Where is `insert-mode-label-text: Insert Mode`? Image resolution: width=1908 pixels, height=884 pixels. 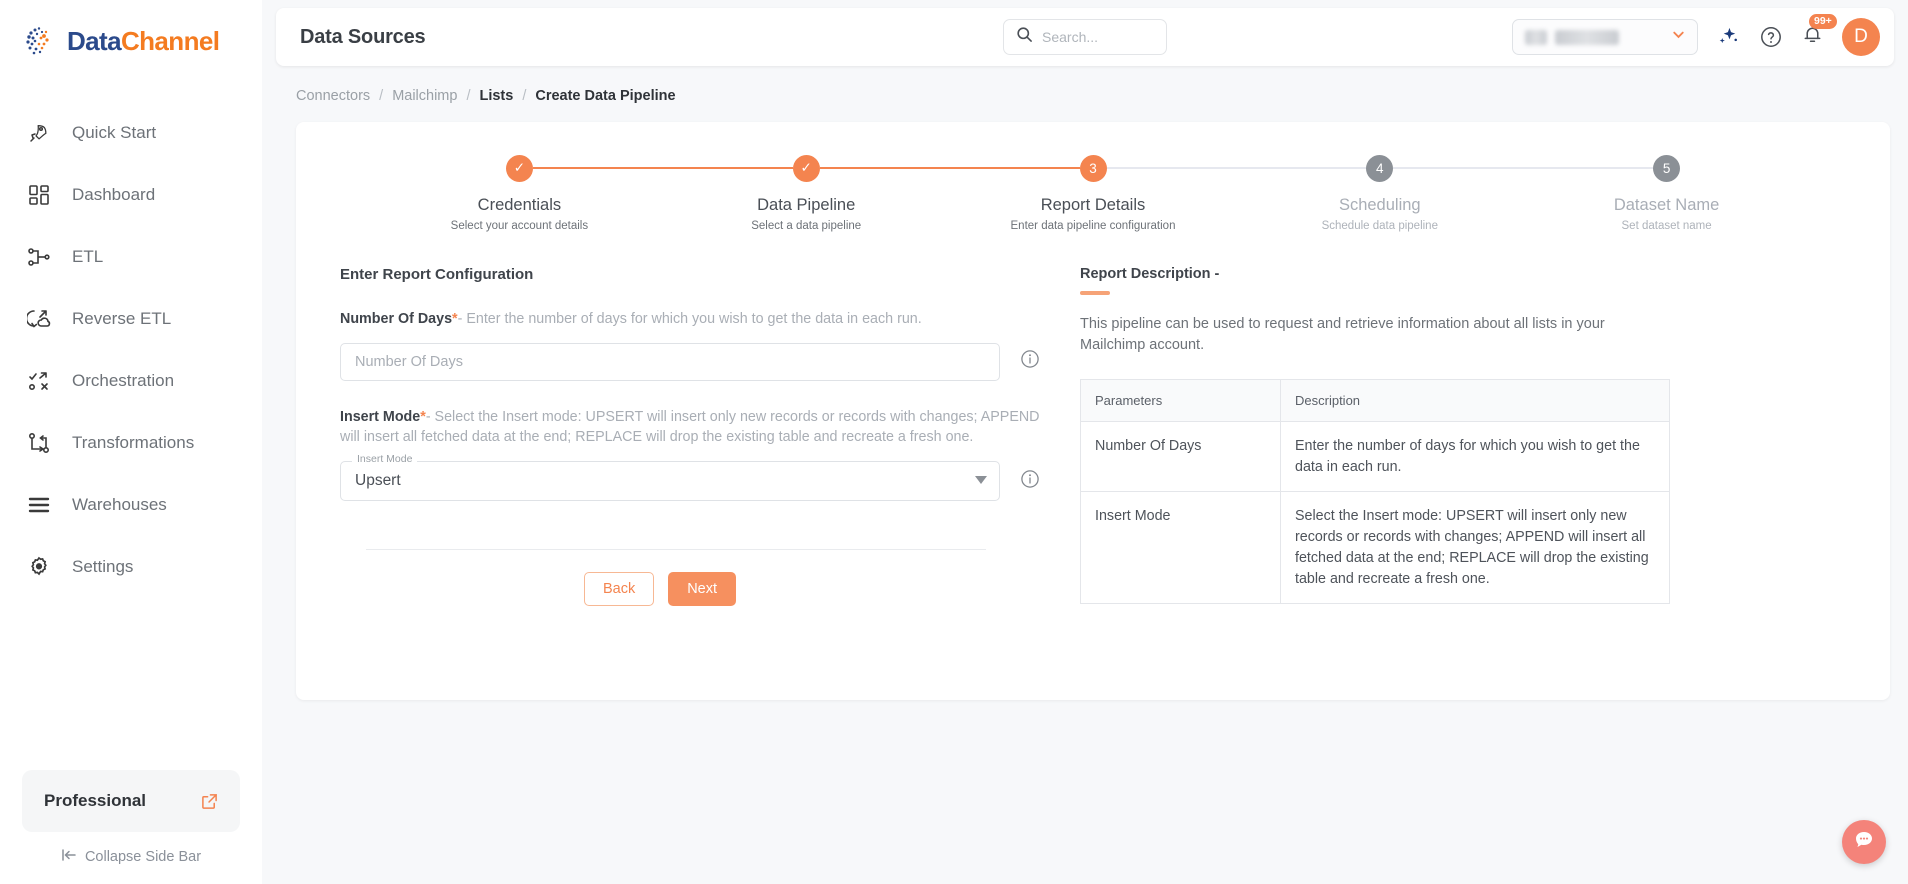 insert-mode-label-text: Insert Mode is located at coordinates (380, 416).